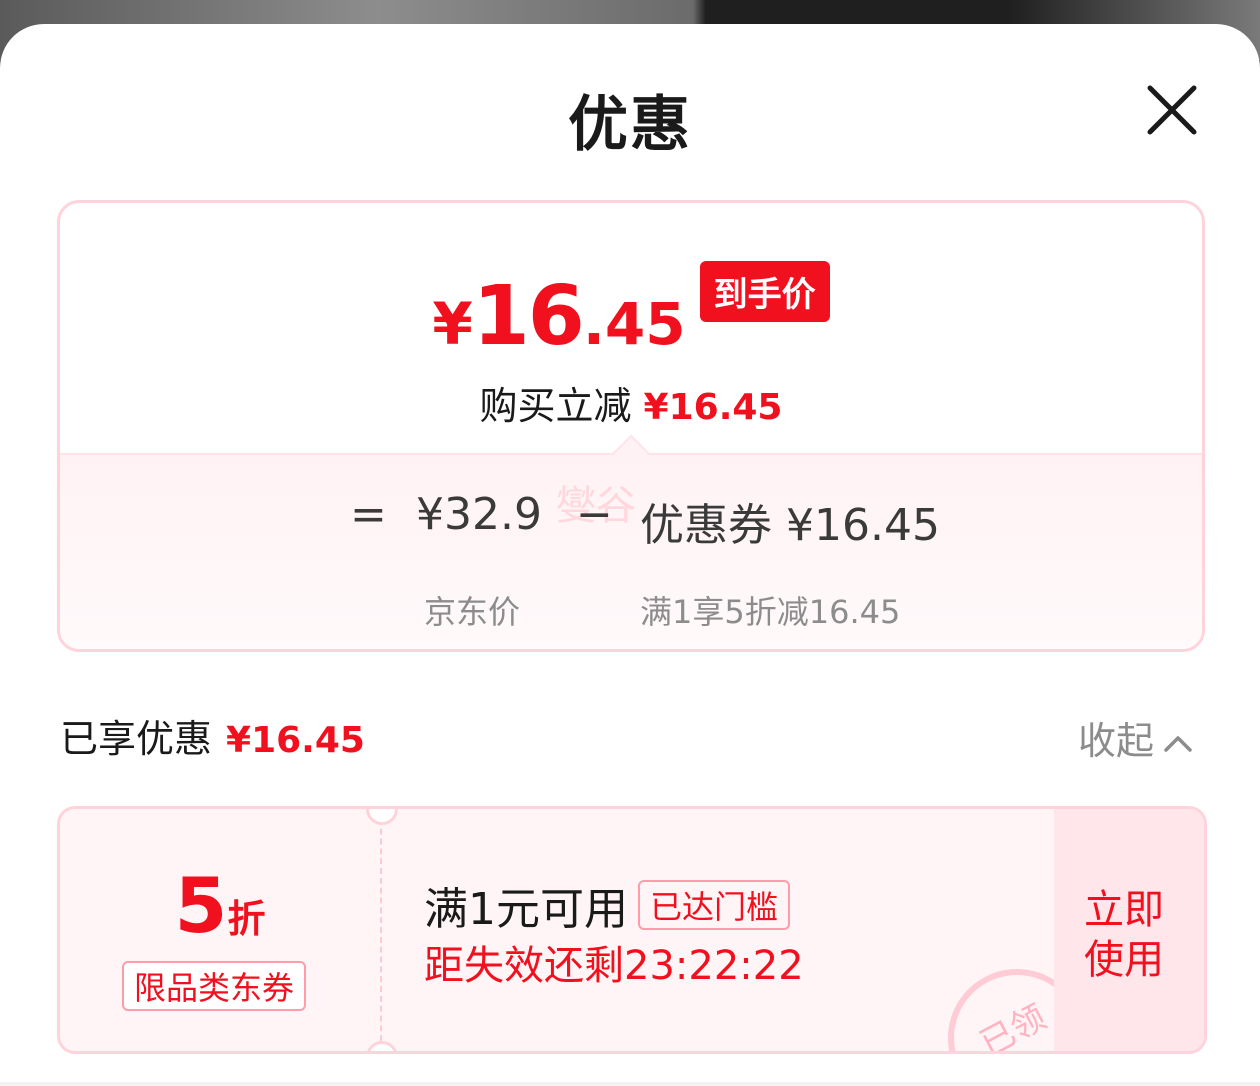  I want to click on instant-reduce-label: 购买立减, so click(555, 406).